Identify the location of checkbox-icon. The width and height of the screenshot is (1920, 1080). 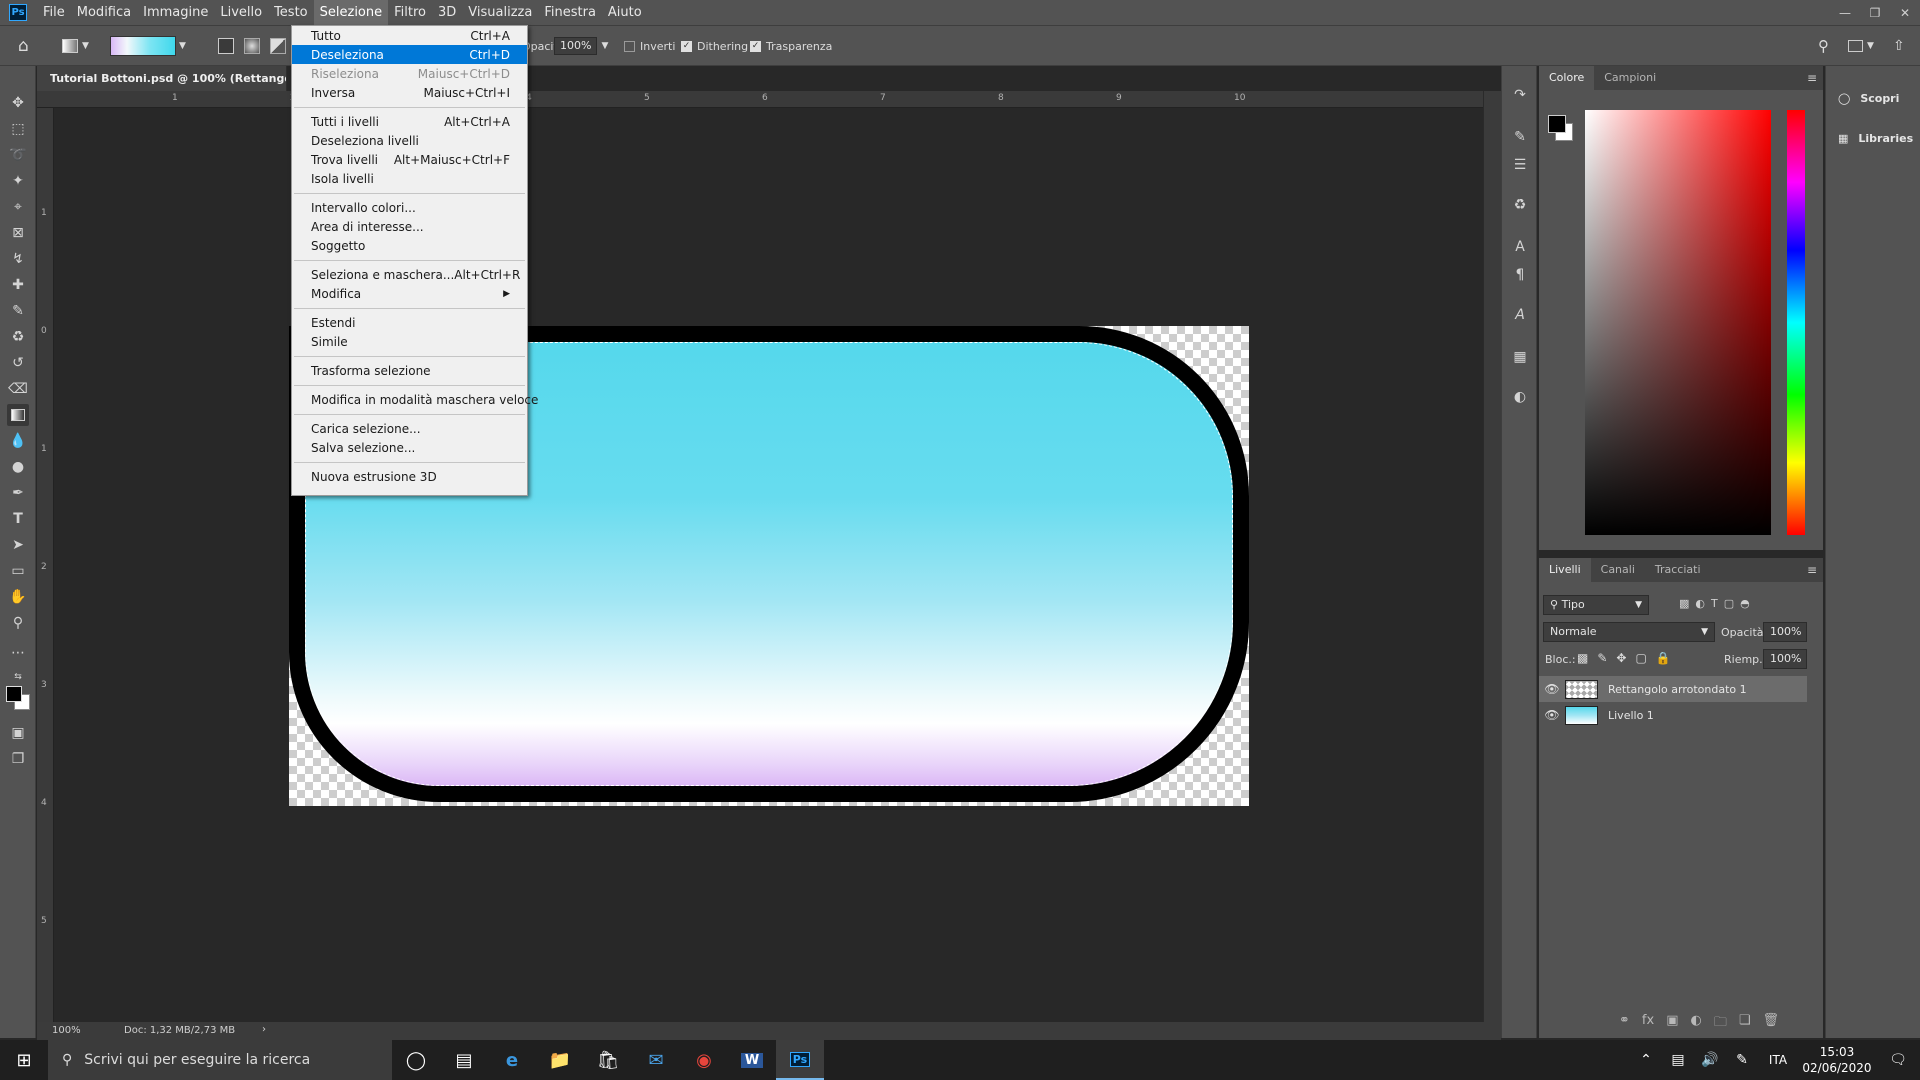
(629, 46).